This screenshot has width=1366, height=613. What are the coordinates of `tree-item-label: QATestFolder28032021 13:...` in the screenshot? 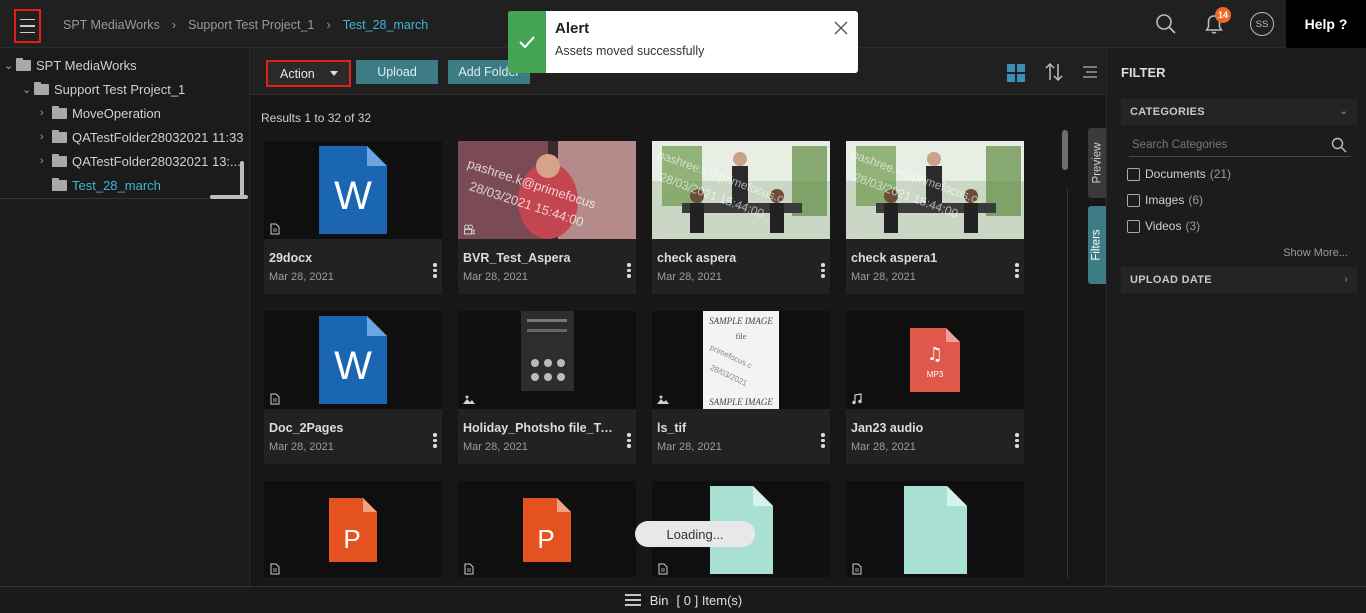 It's located at (156, 161).